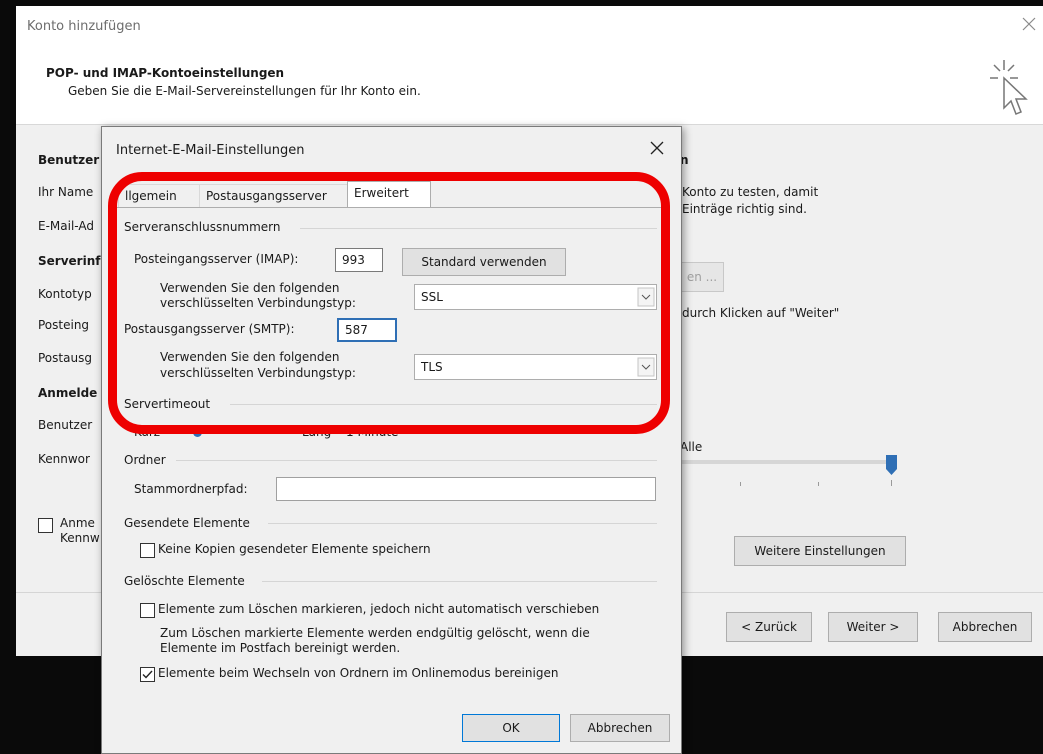 This screenshot has width=1043, height=754. What do you see at coordinates (147, 550) in the screenshot?
I see `no-sent-copies-checkbox` at bounding box center [147, 550].